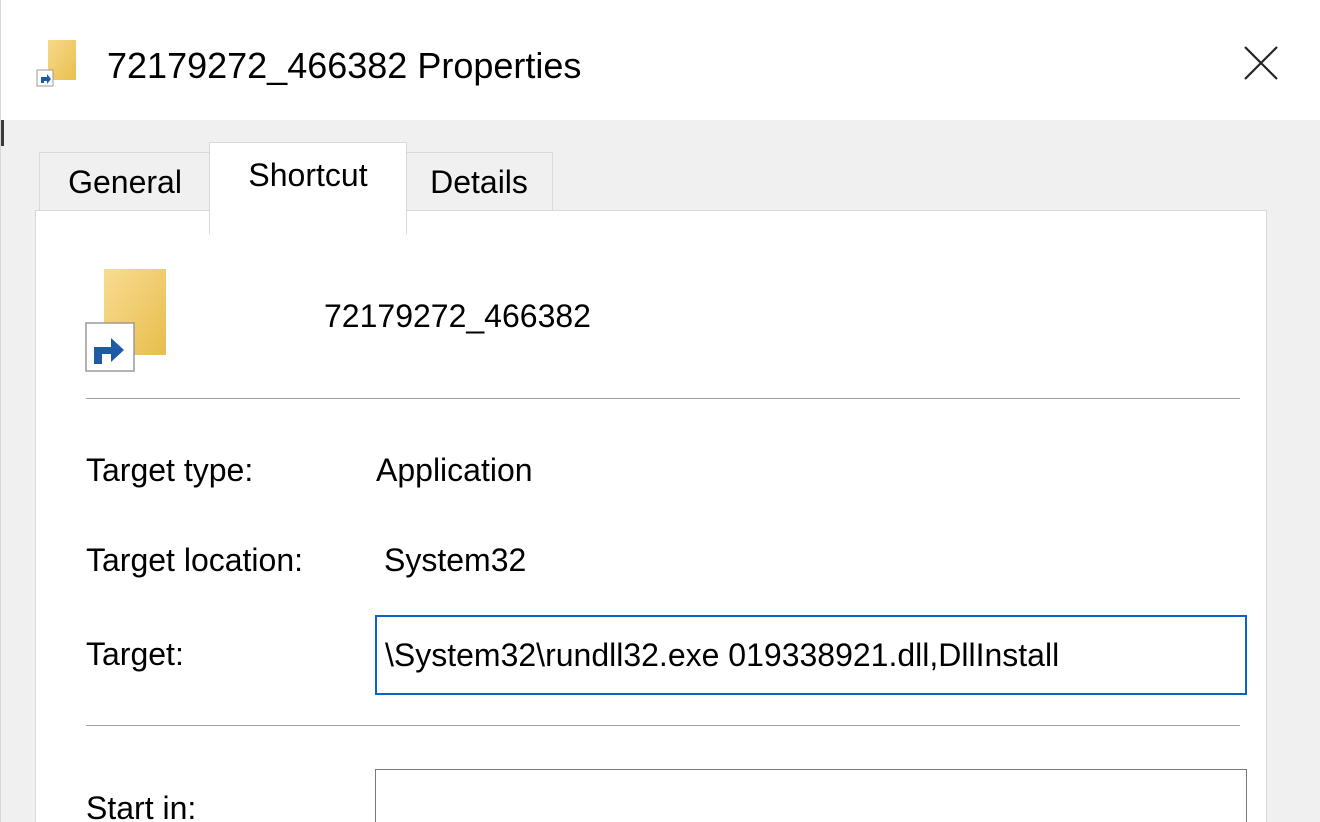 Image resolution: width=1320 pixels, height=822 pixels. Describe the element at coordinates (308, 175) in the screenshot. I see `tab-label: Shortcut` at that location.